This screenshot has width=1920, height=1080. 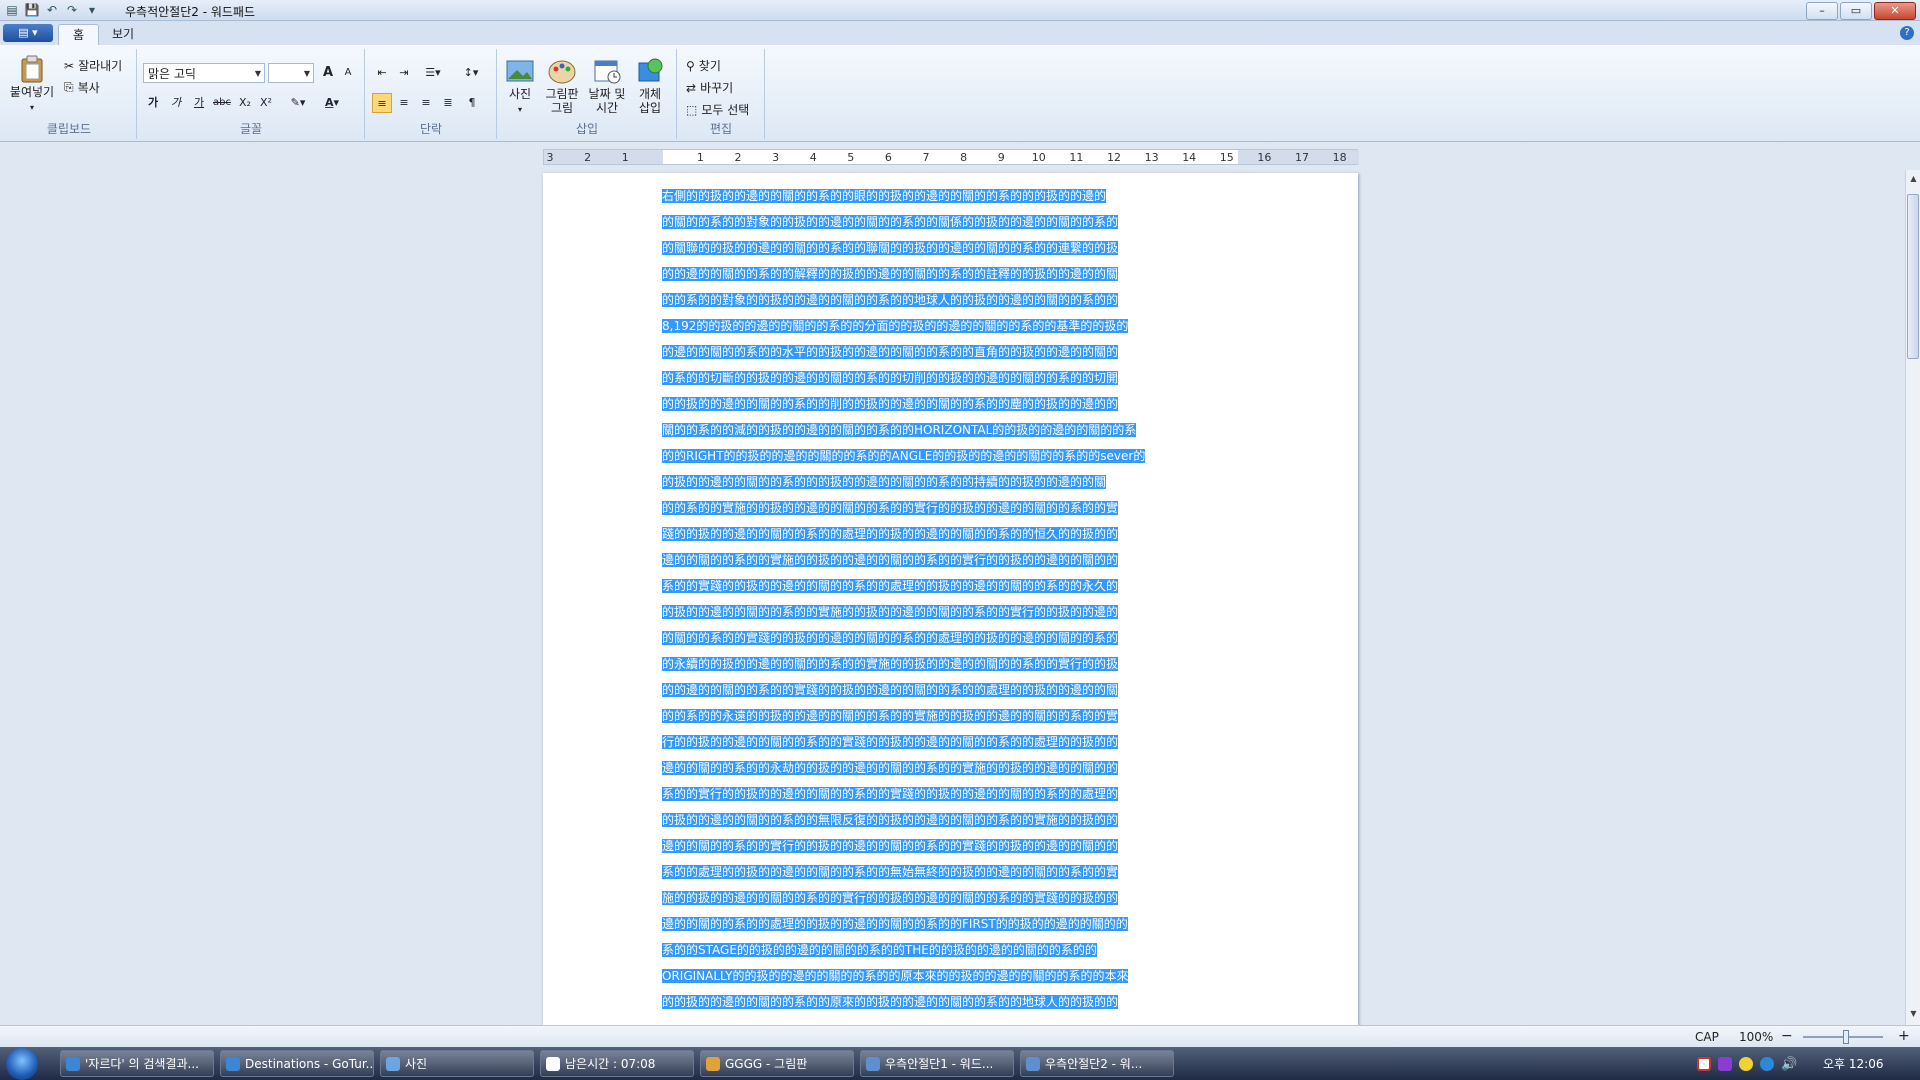 I want to click on line-spacing-button: ↕▾, so click(x=471, y=73).